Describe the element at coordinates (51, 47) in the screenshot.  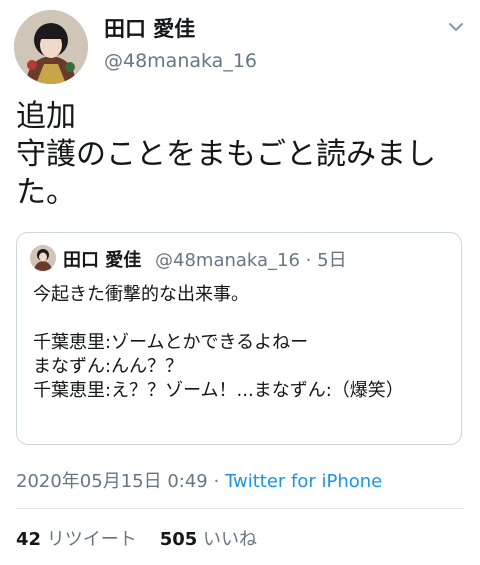
I see `avatar` at that location.